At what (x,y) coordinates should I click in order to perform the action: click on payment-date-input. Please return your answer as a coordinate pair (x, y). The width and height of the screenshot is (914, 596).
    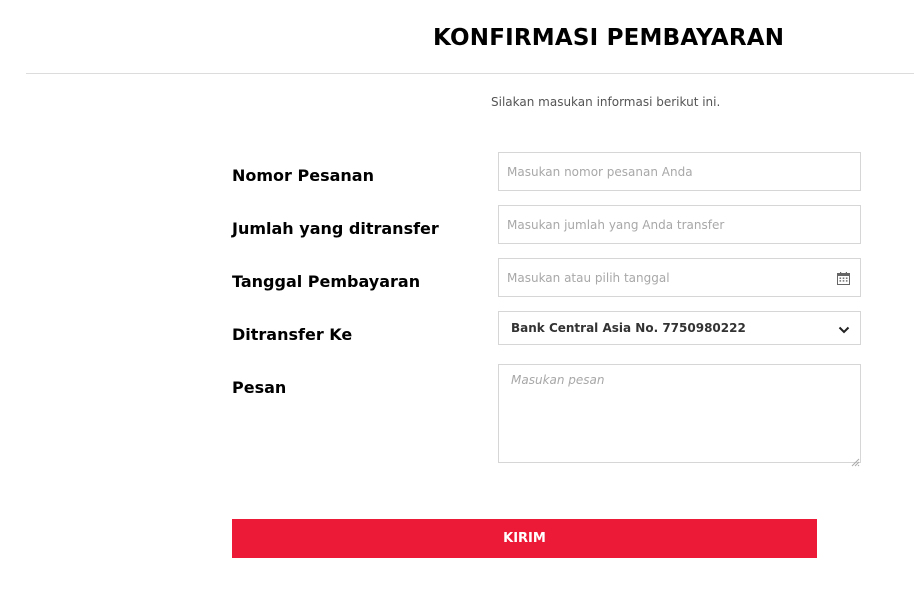
    Looking at the image, I should click on (679, 277).